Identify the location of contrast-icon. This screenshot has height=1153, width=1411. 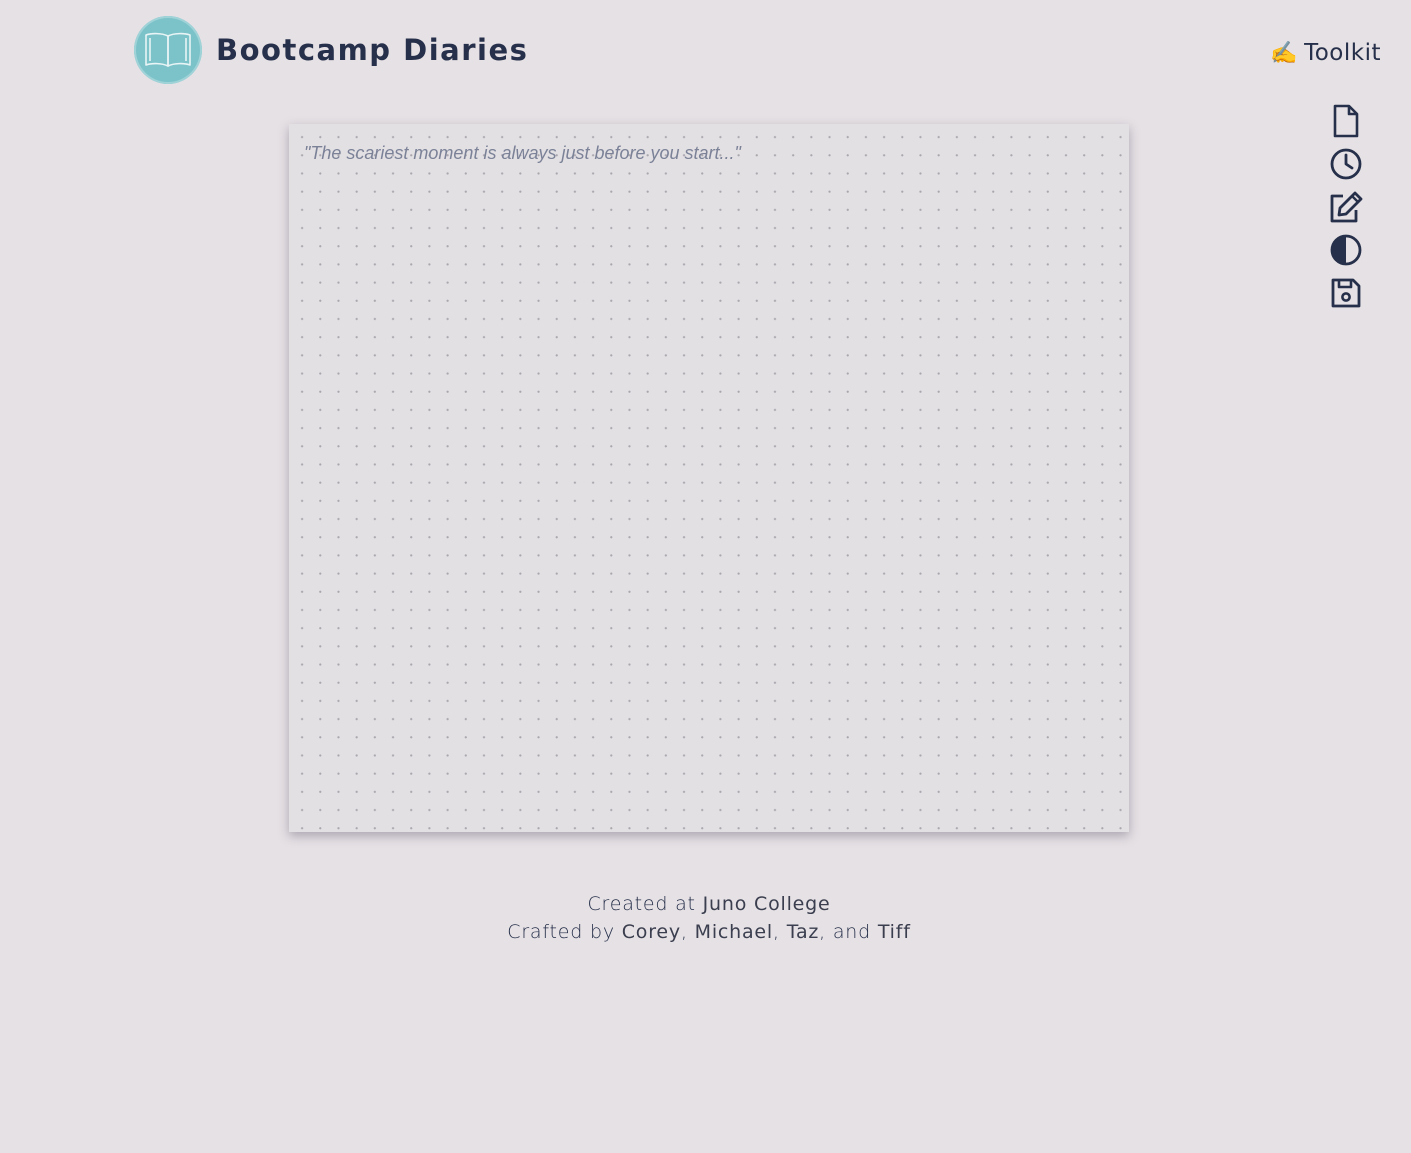
(1346, 250).